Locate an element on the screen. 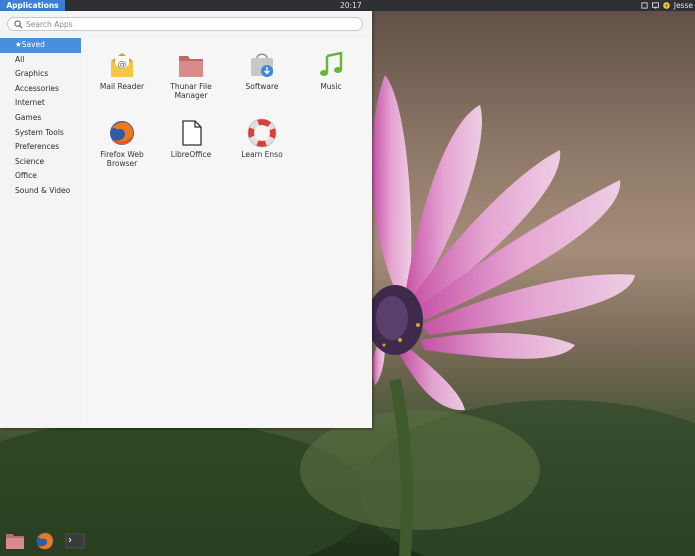 The height and width of the screenshot is (556, 695). app-label: Software is located at coordinates (262, 86).